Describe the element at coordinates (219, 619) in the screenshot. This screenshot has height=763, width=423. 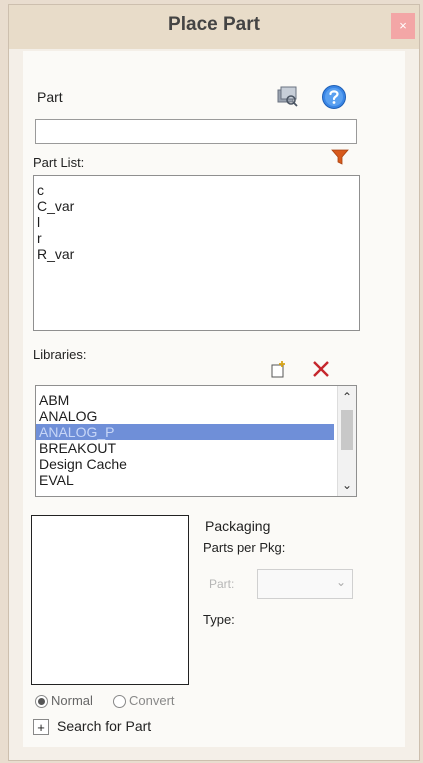
I see `type-label: Type:` at that location.